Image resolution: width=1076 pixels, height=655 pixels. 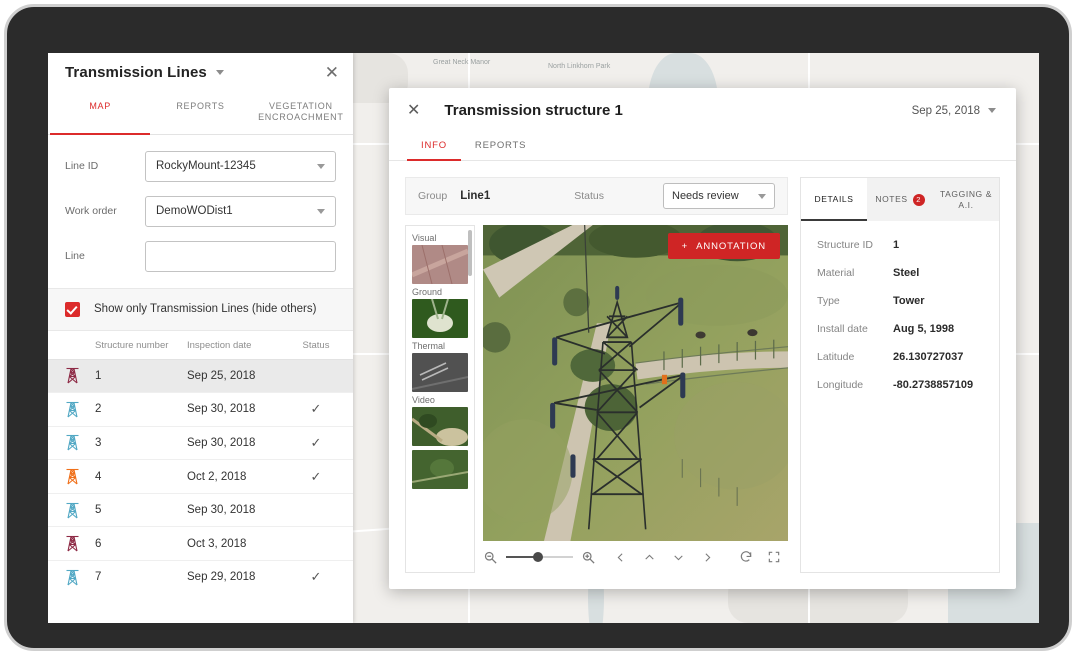 What do you see at coordinates (500, 147) in the screenshot?
I see `modal-tab-reports: REPORTS` at bounding box center [500, 147].